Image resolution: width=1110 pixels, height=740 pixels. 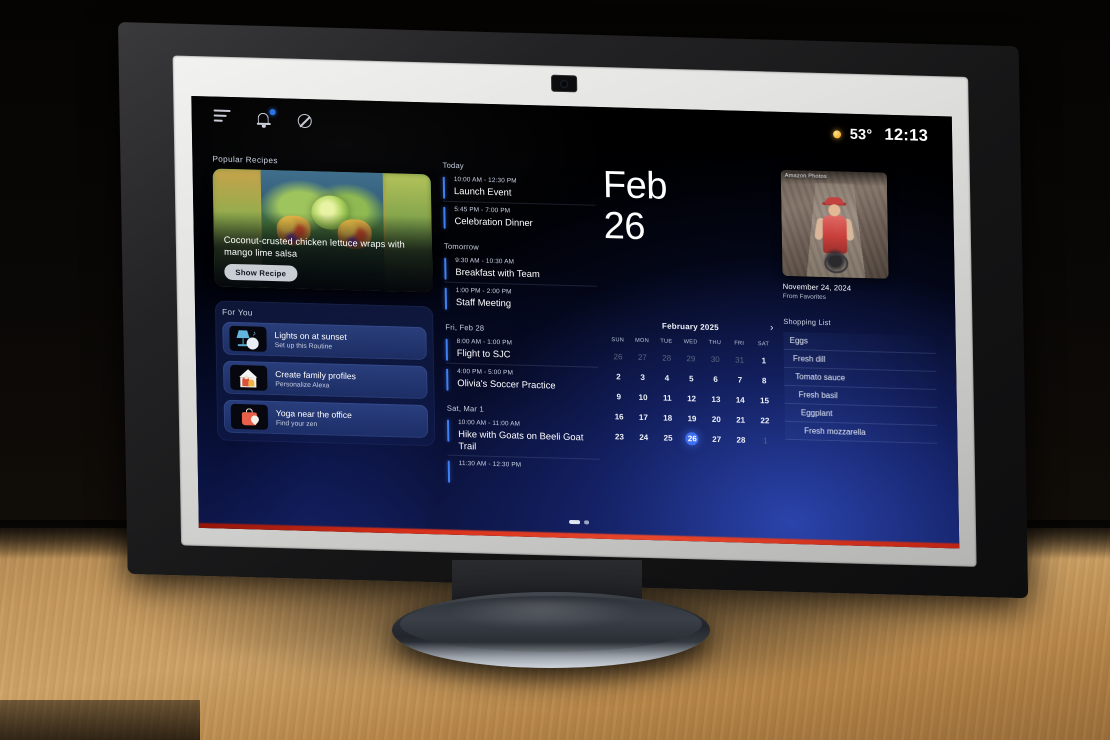 What do you see at coordinates (906, 135) in the screenshot?
I see `clock-value: 12:13` at bounding box center [906, 135].